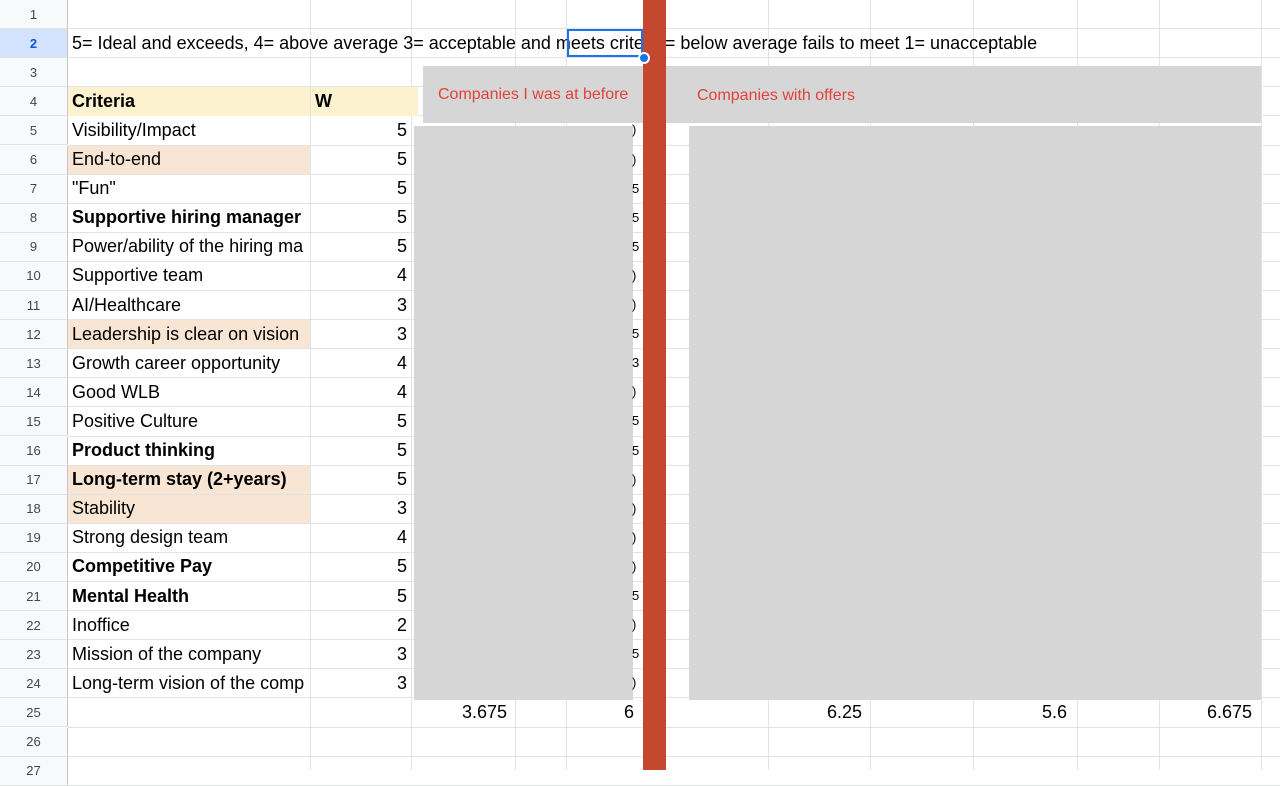 The height and width of the screenshot is (786, 1280). What do you see at coordinates (34, 626) in the screenshot?
I see `row-header: 22` at bounding box center [34, 626].